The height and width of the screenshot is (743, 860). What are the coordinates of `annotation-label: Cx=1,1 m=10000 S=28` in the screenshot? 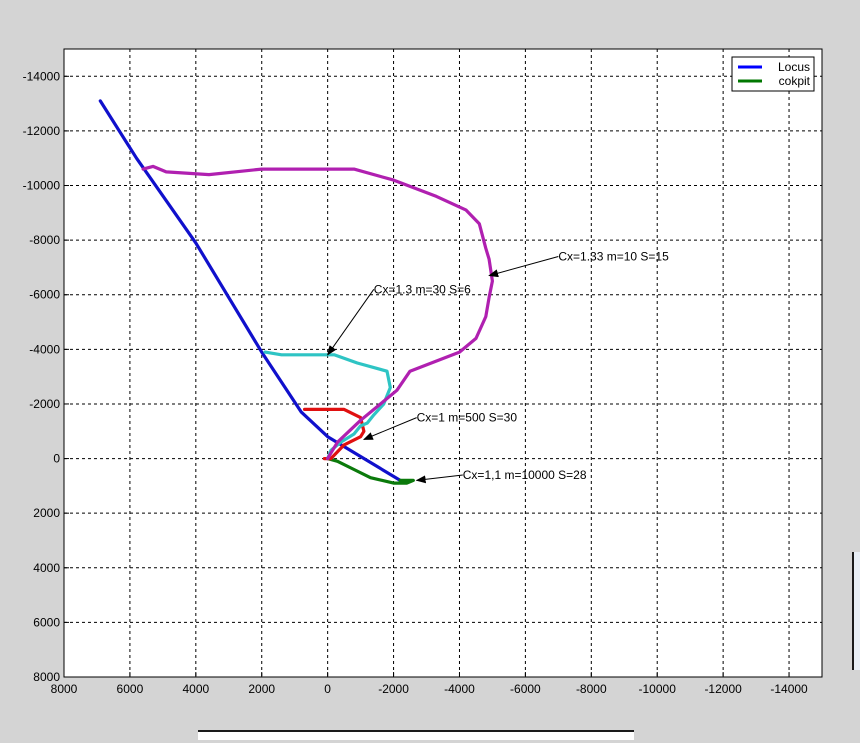 It's located at (525, 475).